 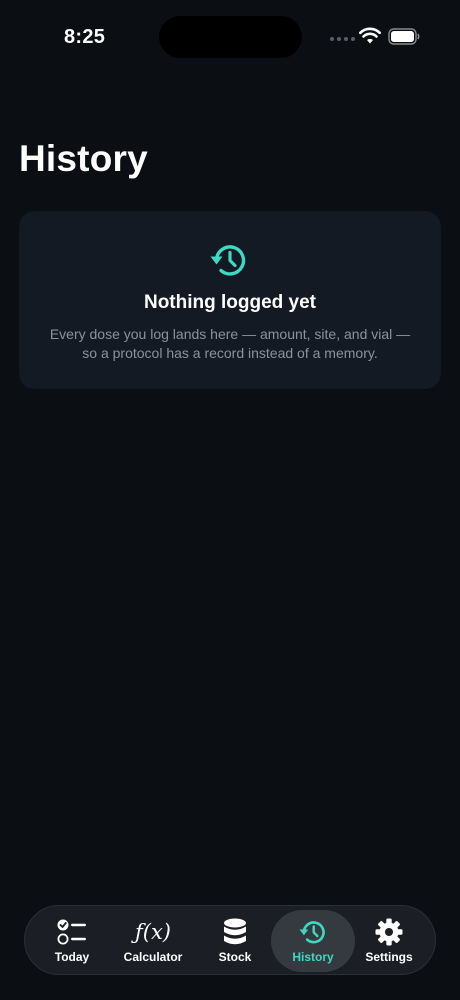 What do you see at coordinates (72, 932) in the screenshot?
I see `checklist-icon` at bounding box center [72, 932].